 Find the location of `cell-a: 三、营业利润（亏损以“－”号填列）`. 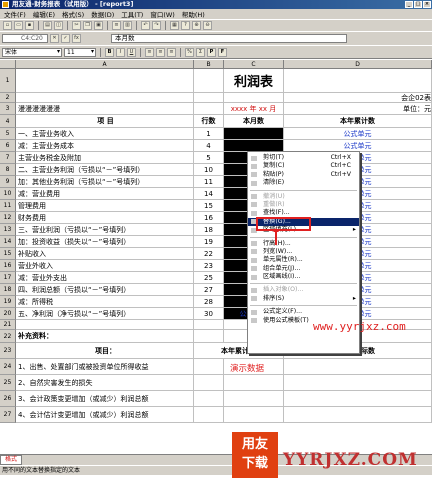

cell-a: 三、营业利润（亏损以“－”号填列） is located at coordinates (105, 229).